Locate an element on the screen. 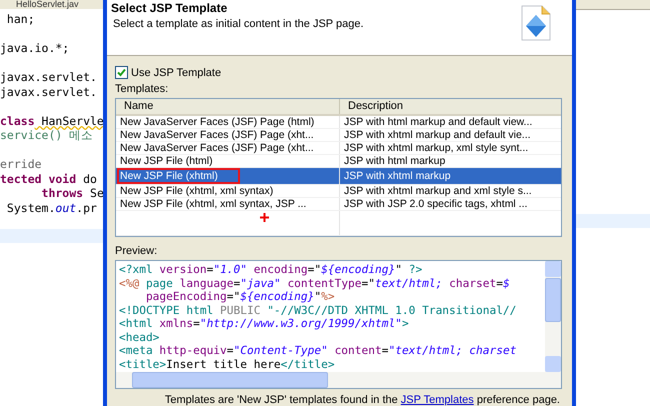 The image size is (650, 406). code-line: <meta http-equiv="Content-Type" content="text/html; charset is located at coordinates (317, 351).